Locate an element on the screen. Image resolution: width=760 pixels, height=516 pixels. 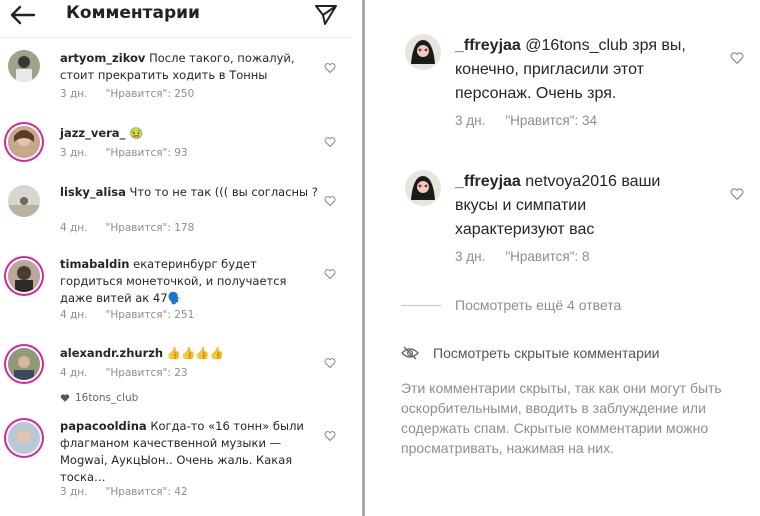
view-hidden-comments-label: Посмотреть скрытые комментарии is located at coordinates (546, 353).